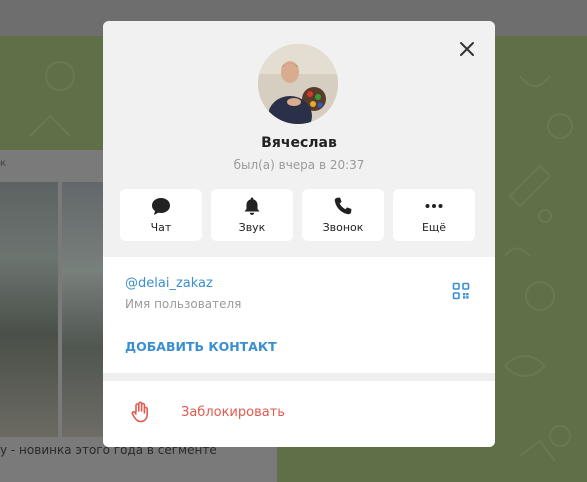 This screenshot has width=587, height=482. Describe the element at coordinates (299, 414) in the screenshot. I see `block-user-button: Заблокировать` at that location.